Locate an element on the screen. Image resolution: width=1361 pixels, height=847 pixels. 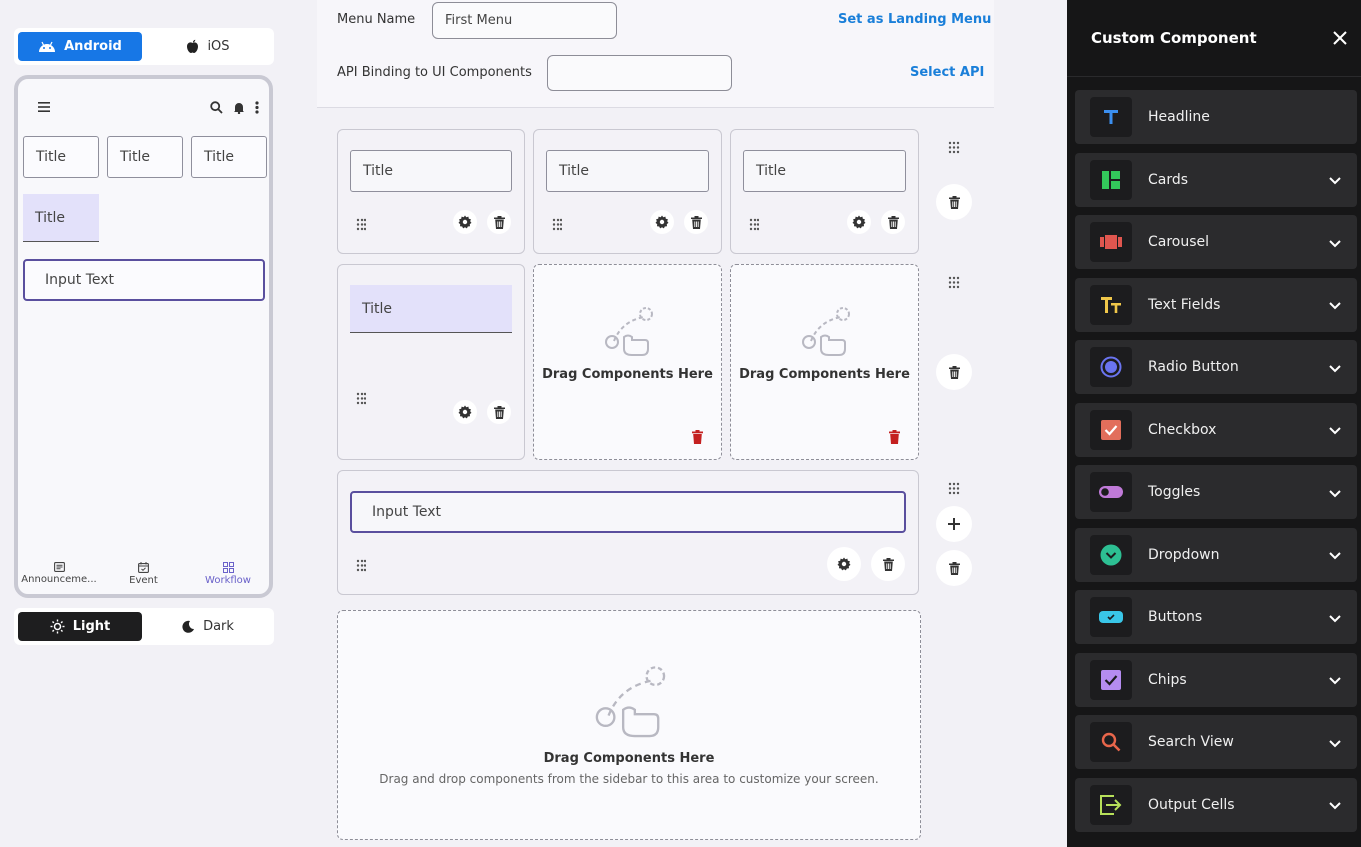
more-vert-icon is located at coordinates (257, 107).